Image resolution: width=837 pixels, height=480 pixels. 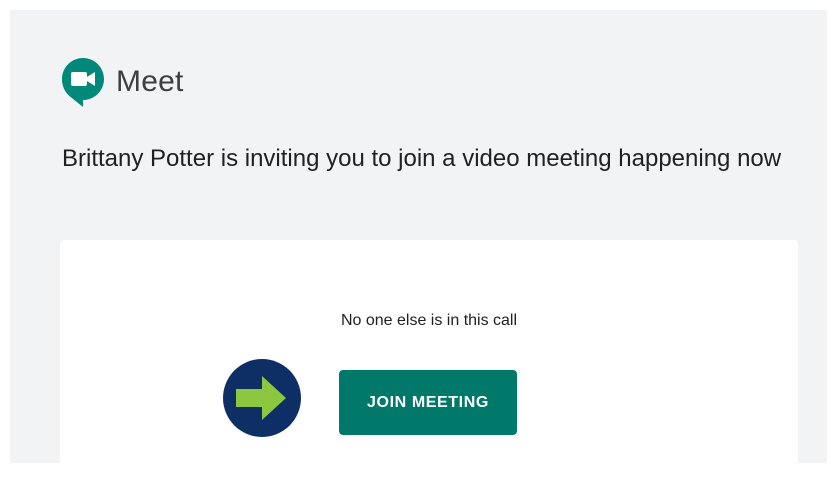 What do you see at coordinates (428, 402) in the screenshot?
I see `join-meeting-button: JOIN MEETING` at bounding box center [428, 402].